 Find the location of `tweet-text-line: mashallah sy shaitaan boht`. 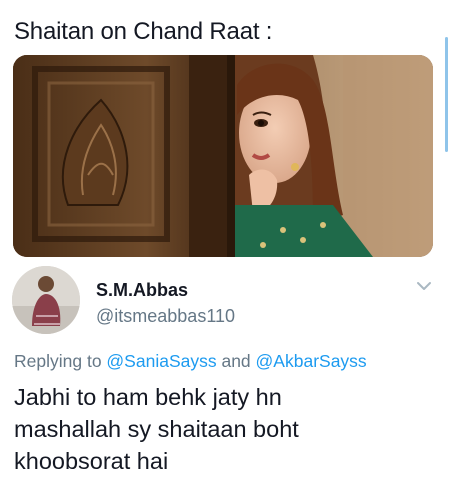

tweet-text-line: mashallah sy shaitaan boht is located at coordinates (156, 429).